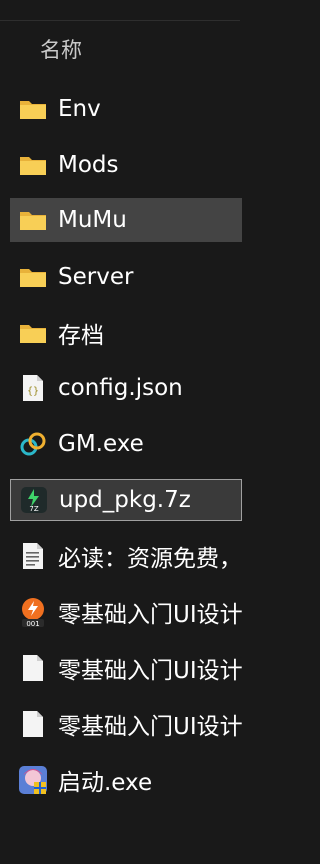 Image resolution: width=320 pixels, height=864 pixels. What do you see at coordinates (105, 783) in the screenshot?
I see `file-name: 启动.exe` at bounding box center [105, 783].